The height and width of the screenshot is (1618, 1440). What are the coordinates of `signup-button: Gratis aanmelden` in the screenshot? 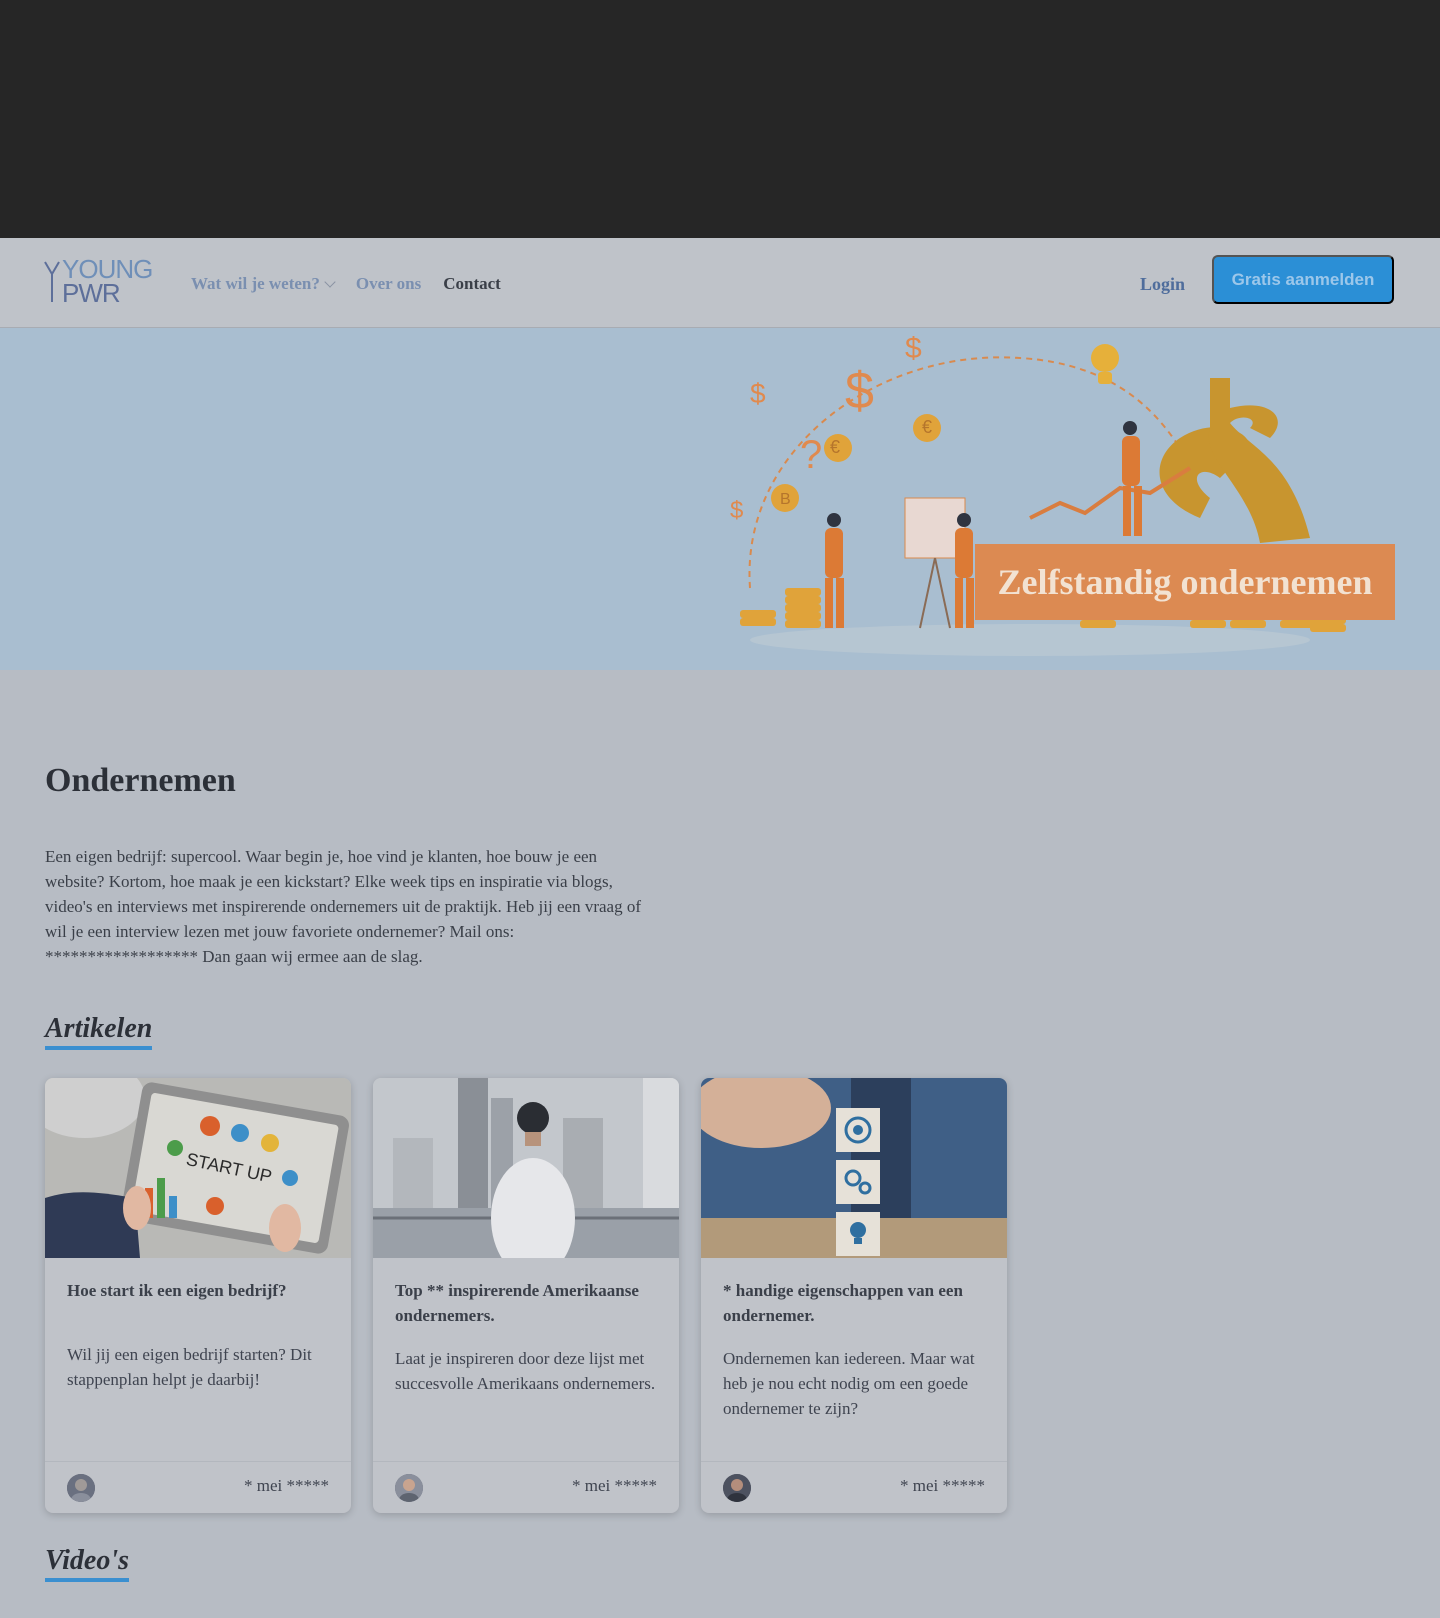 It's located at (1303, 279).